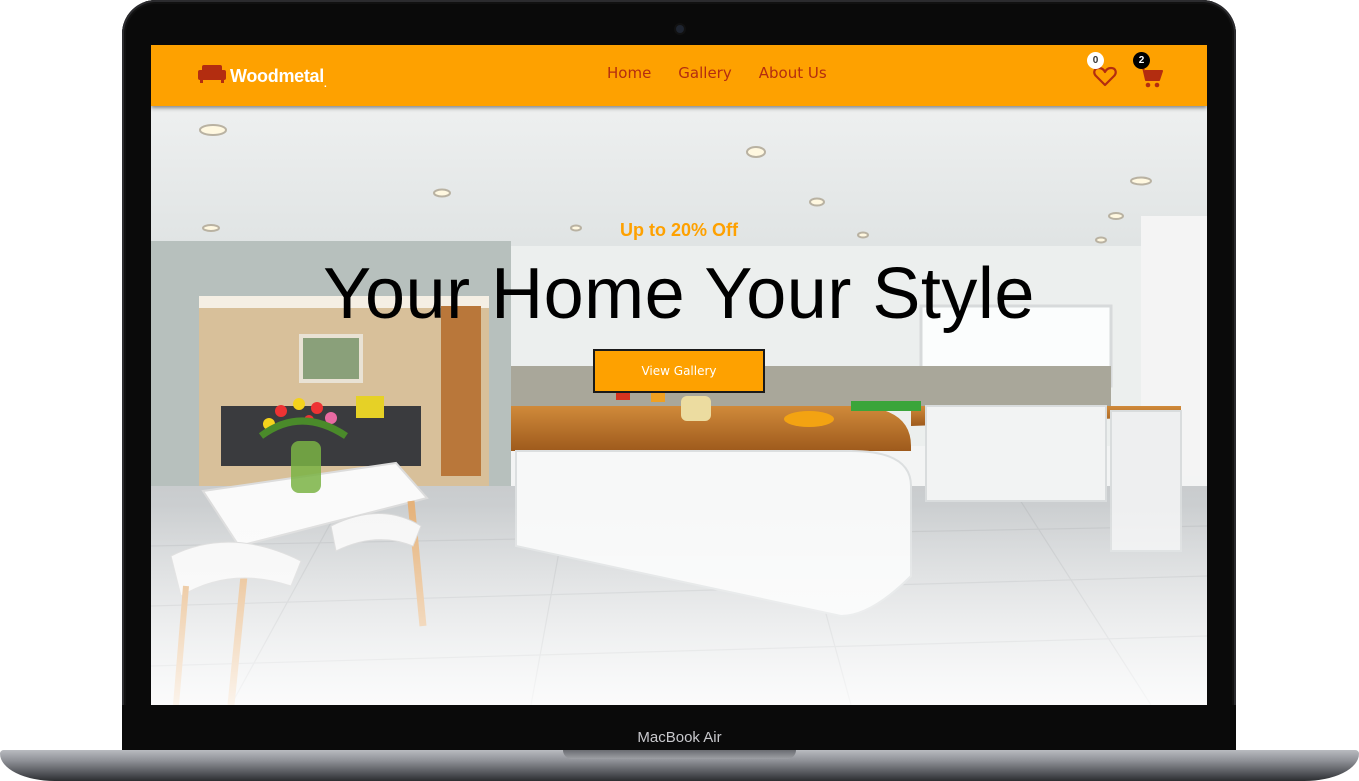 The image size is (1359, 781). What do you see at coordinates (680, 29) in the screenshot?
I see `camera-icon` at bounding box center [680, 29].